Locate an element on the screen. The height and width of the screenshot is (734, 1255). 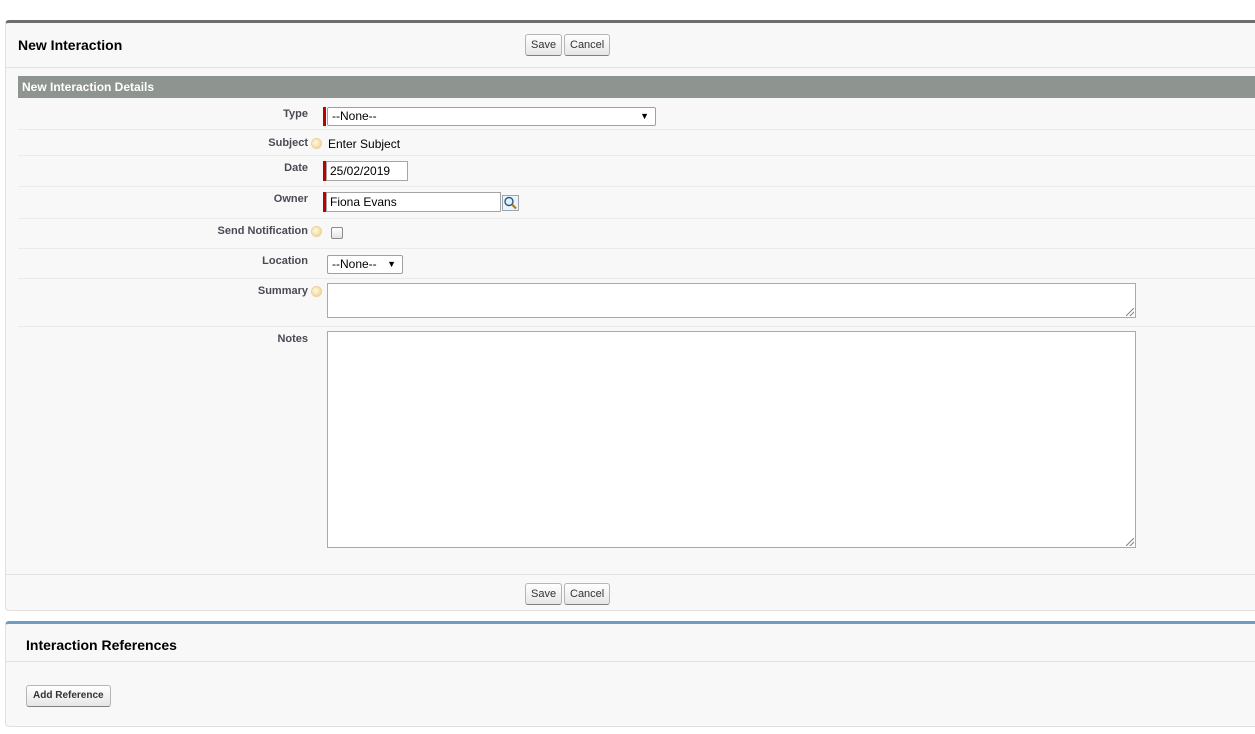
owner-label: Owner is located at coordinates (290, 199).